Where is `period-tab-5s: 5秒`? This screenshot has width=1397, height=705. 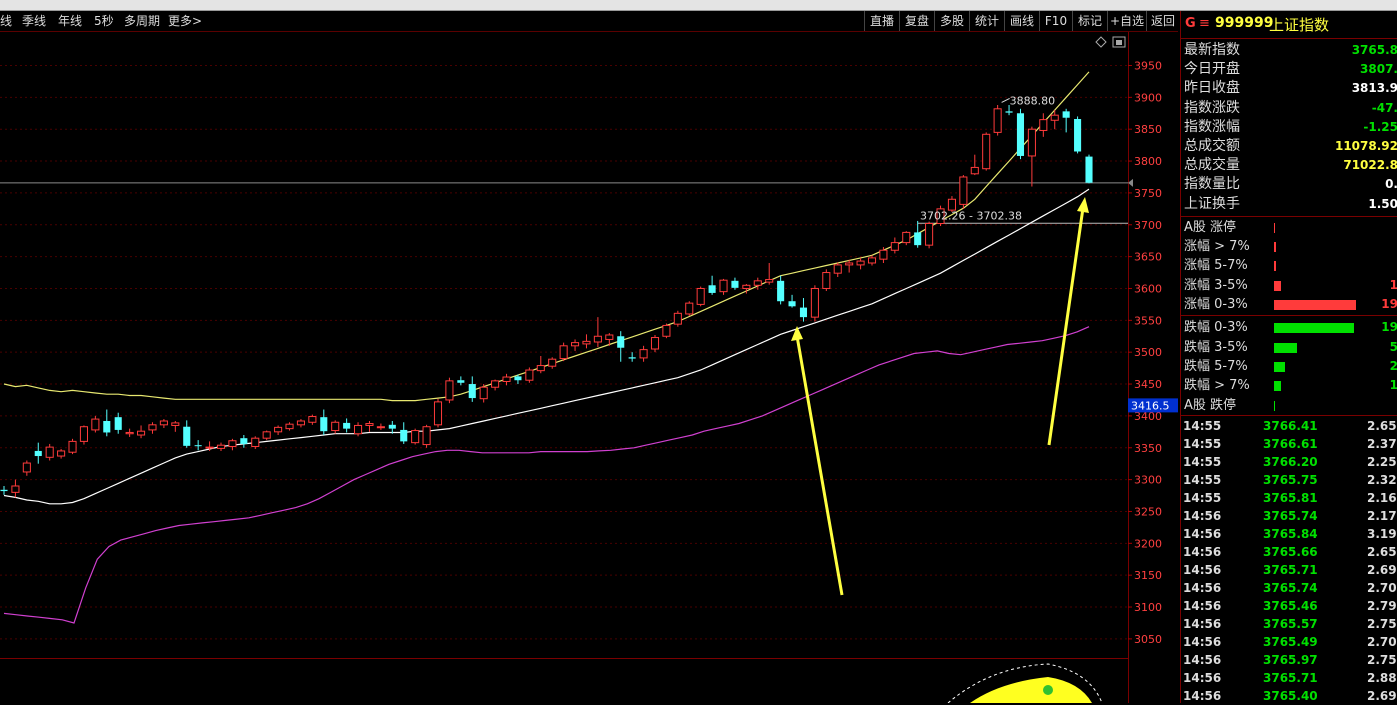
period-tab-5s: 5秒 is located at coordinates (104, 21).